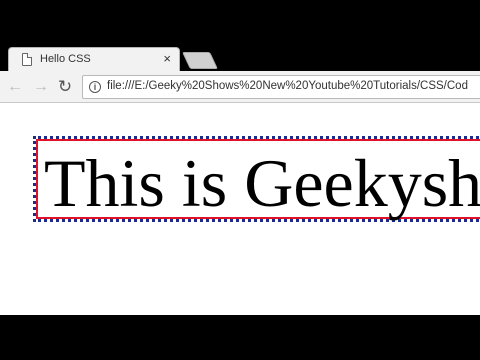 The image size is (480, 360). What do you see at coordinates (15, 87) in the screenshot?
I see `back-arrow-icon: ←` at bounding box center [15, 87].